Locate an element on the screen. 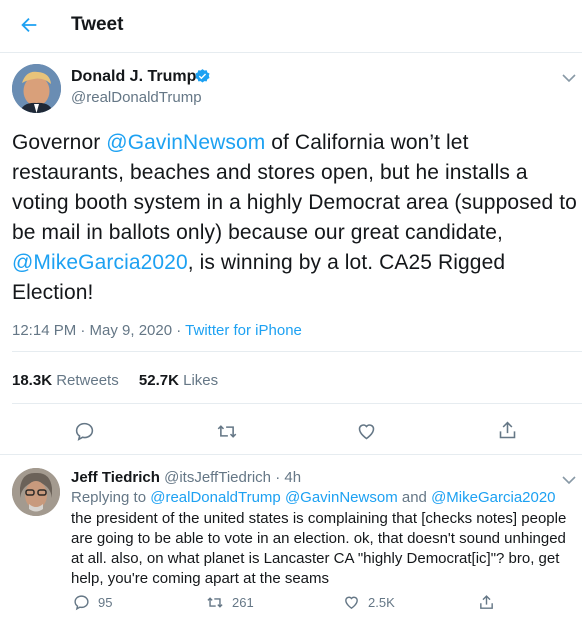 The height and width of the screenshot is (631, 582). reply-action: 95 is located at coordinates (92, 602).